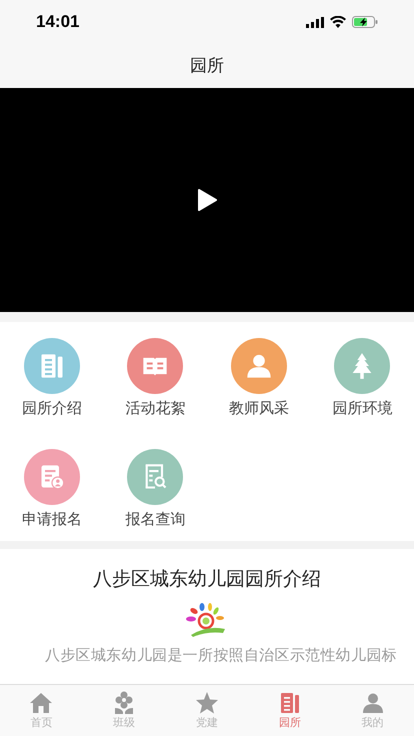 The image size is (414, 736). What do you see at coordinates (52, 409) in the screenshot?
I see `menu-label: 园所介绍` at bounding box center [52, 409].